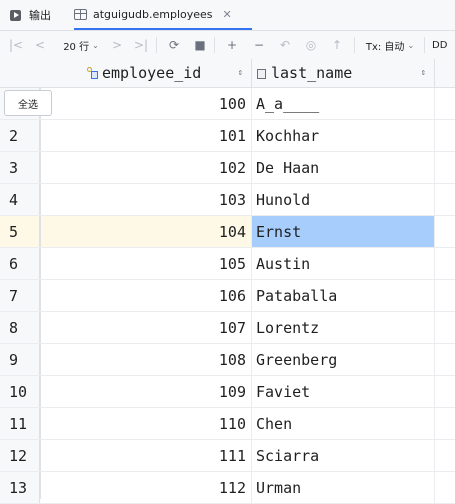  What do you see at coordinates (146, 295) in the screenshot?
I see `employee-id-cell: 106` at bounding box center [146, 295].